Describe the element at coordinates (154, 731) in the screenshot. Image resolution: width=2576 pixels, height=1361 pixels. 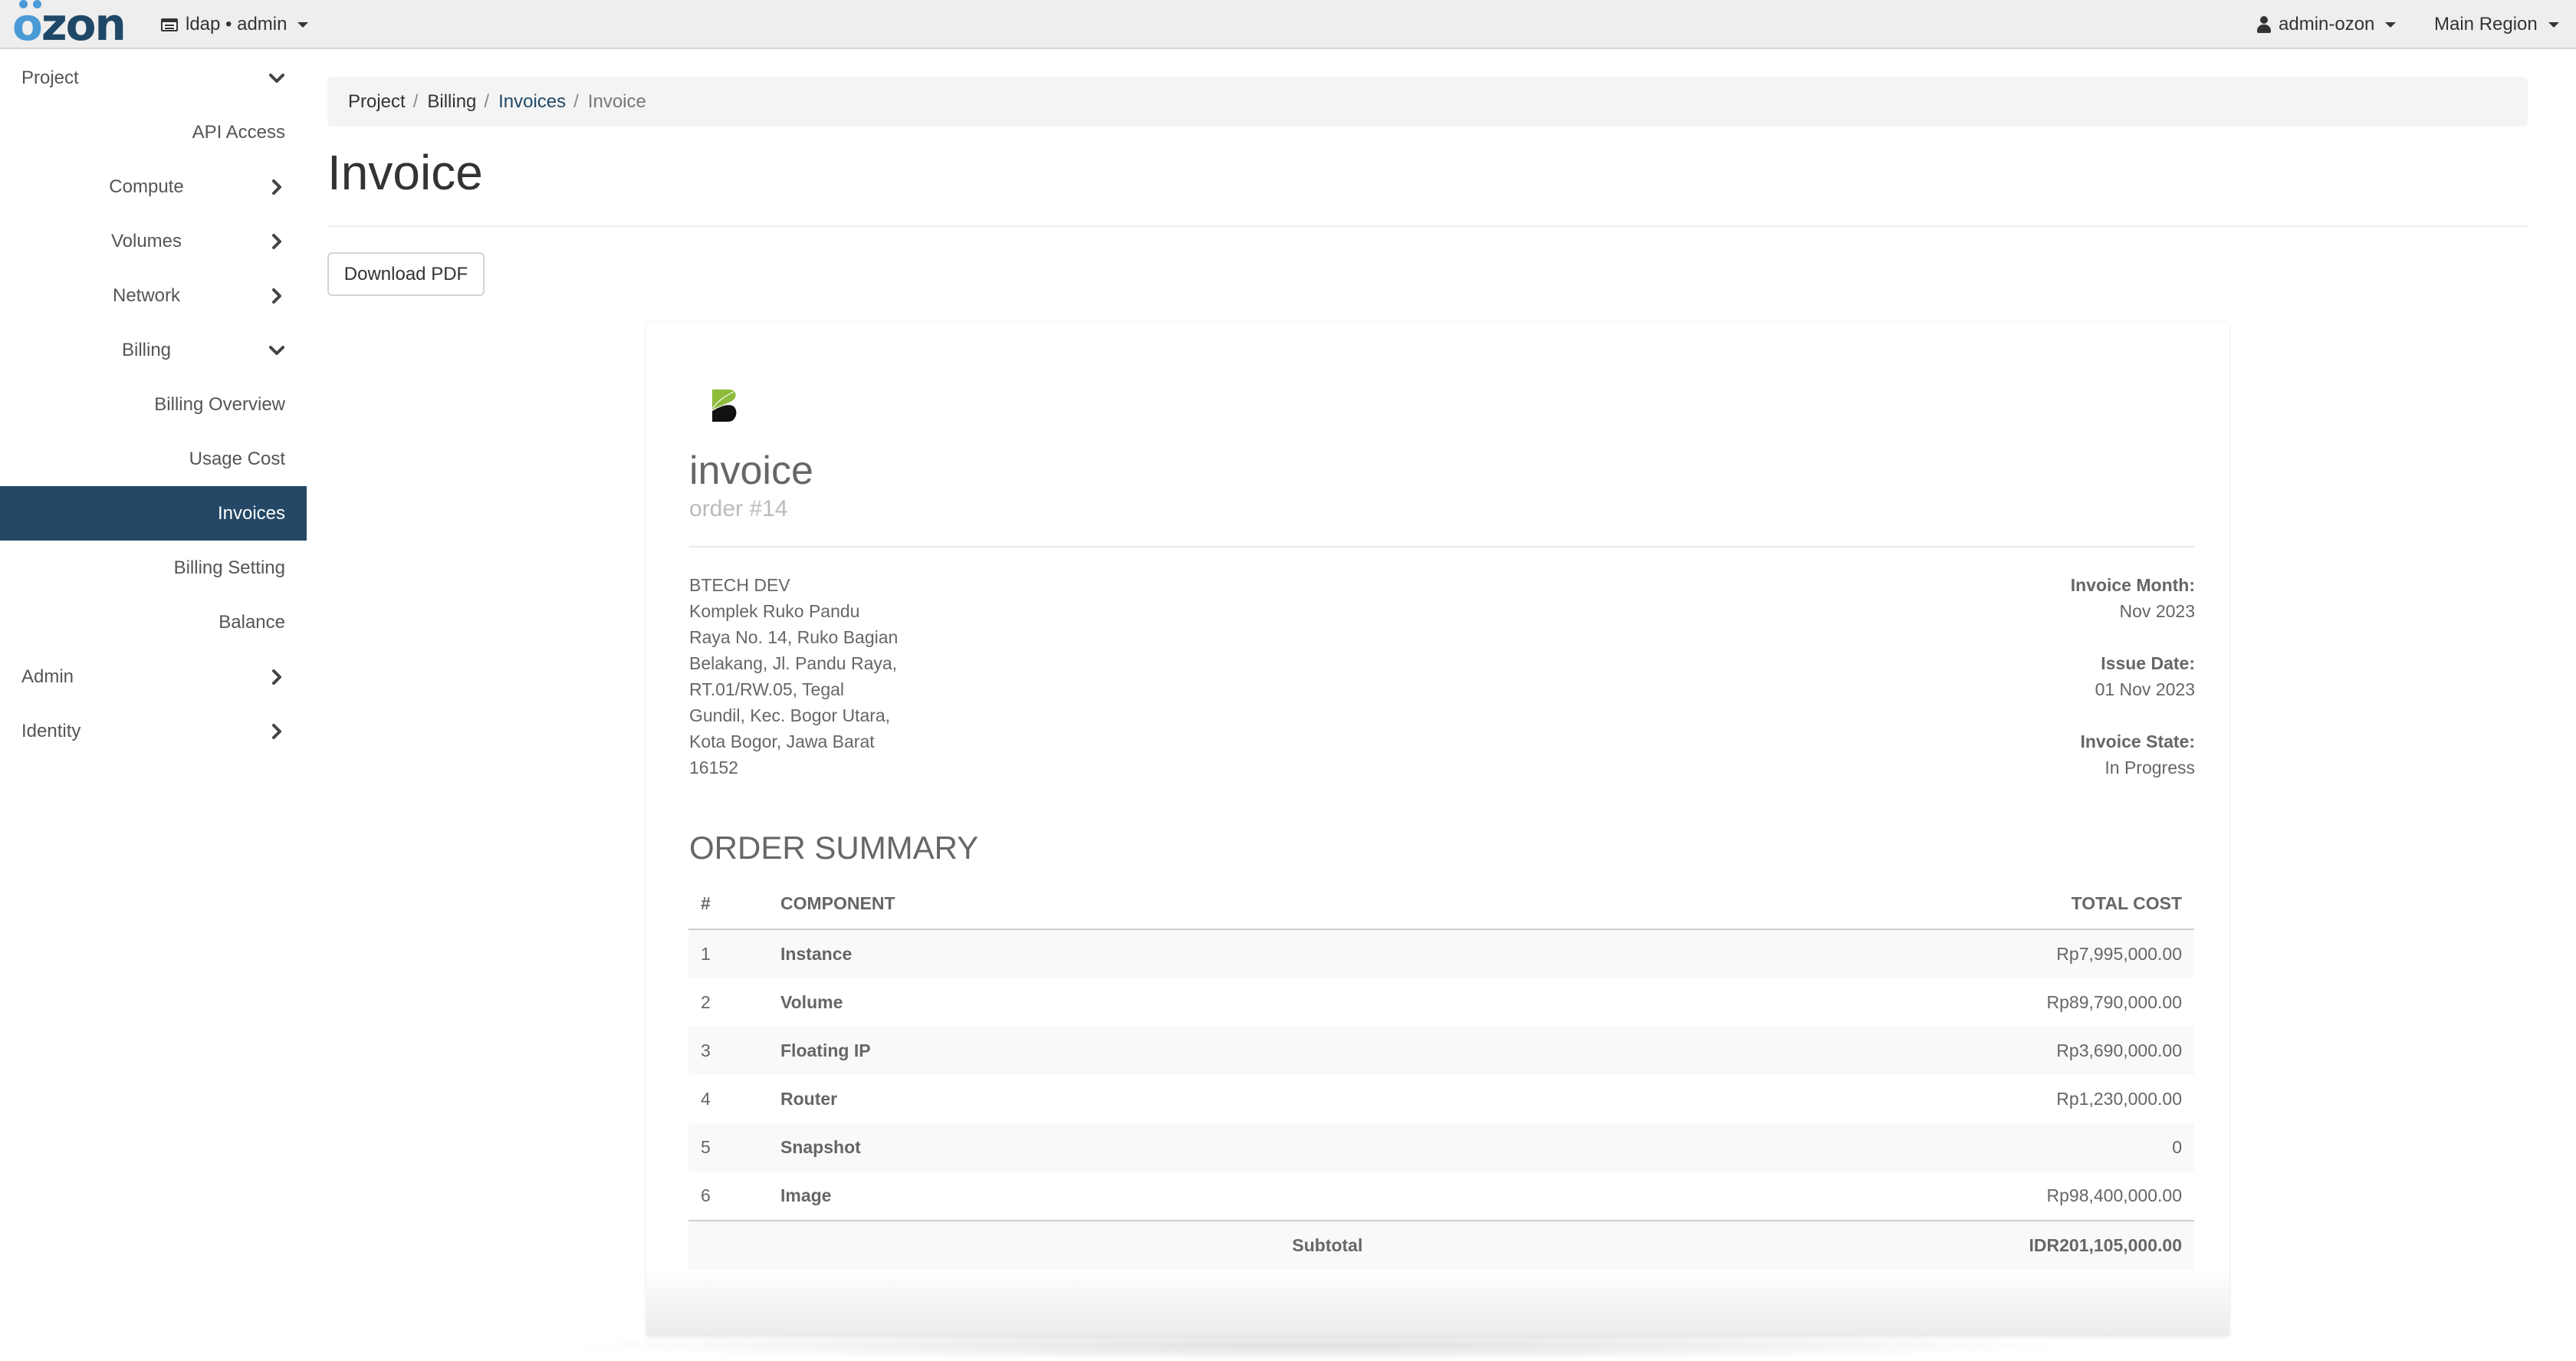
I see `sidebar-item-identity: Identity` at that location.